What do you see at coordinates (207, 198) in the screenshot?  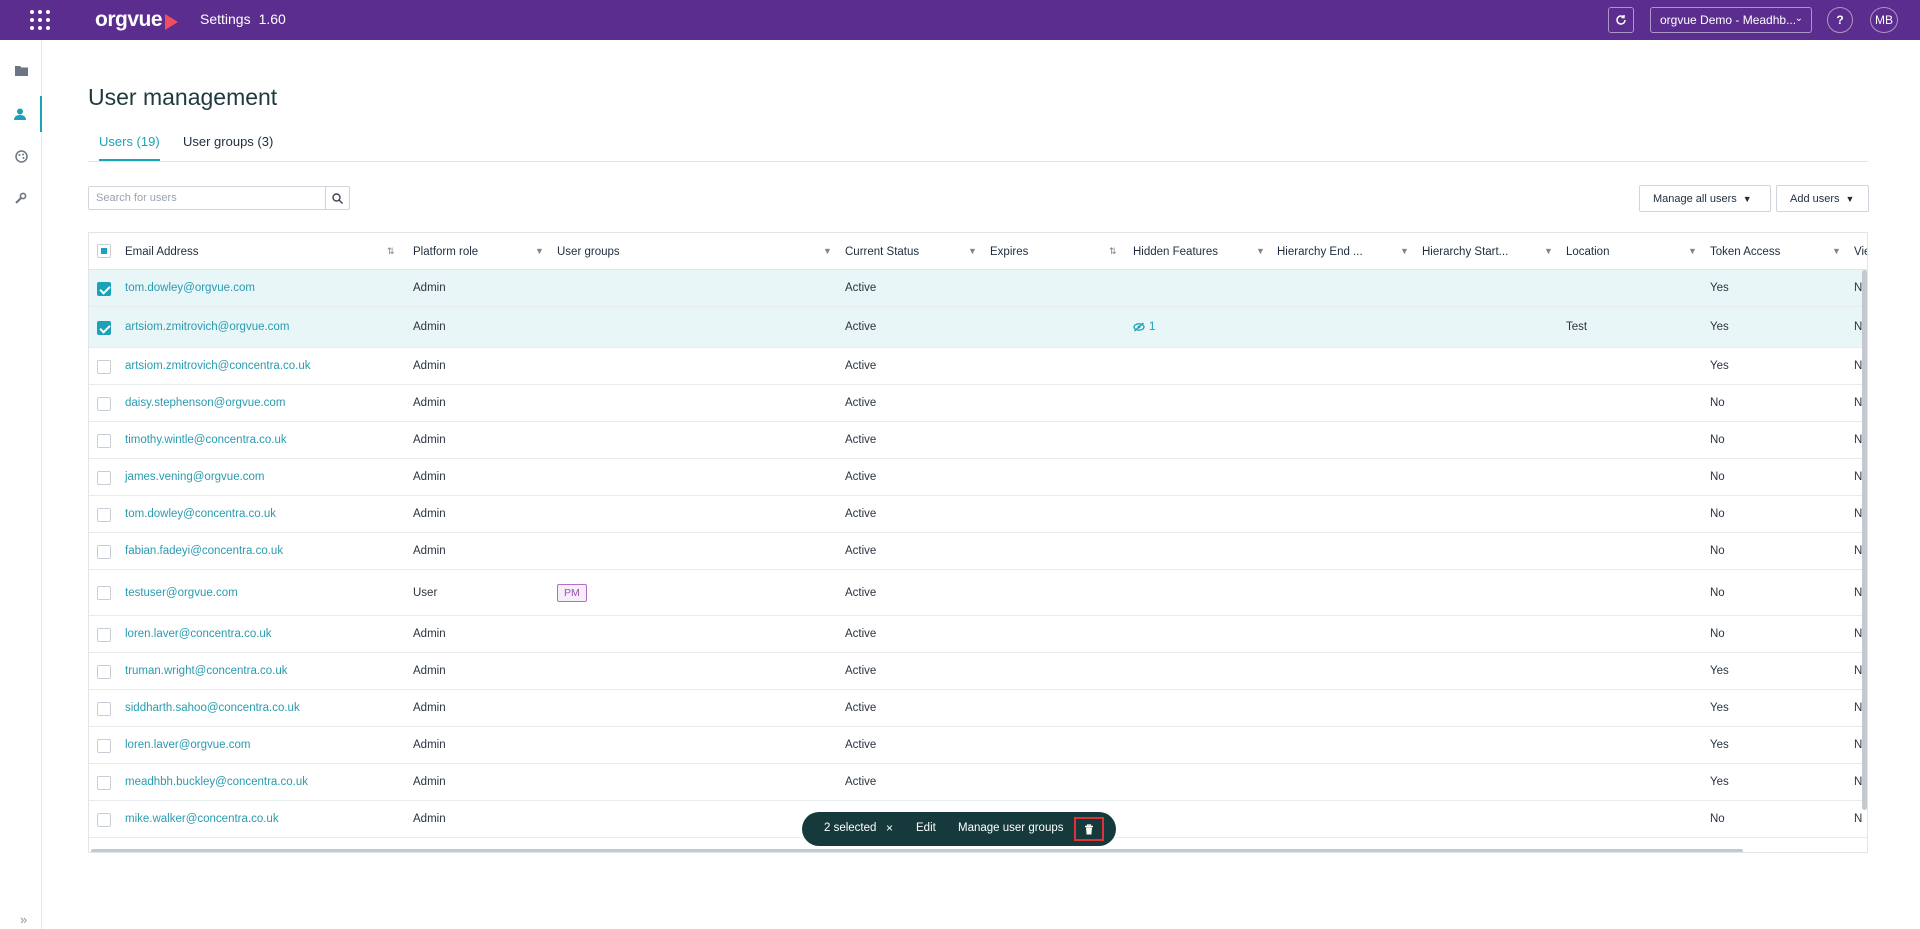 I see `search-input` at bounding box center [207, 198].